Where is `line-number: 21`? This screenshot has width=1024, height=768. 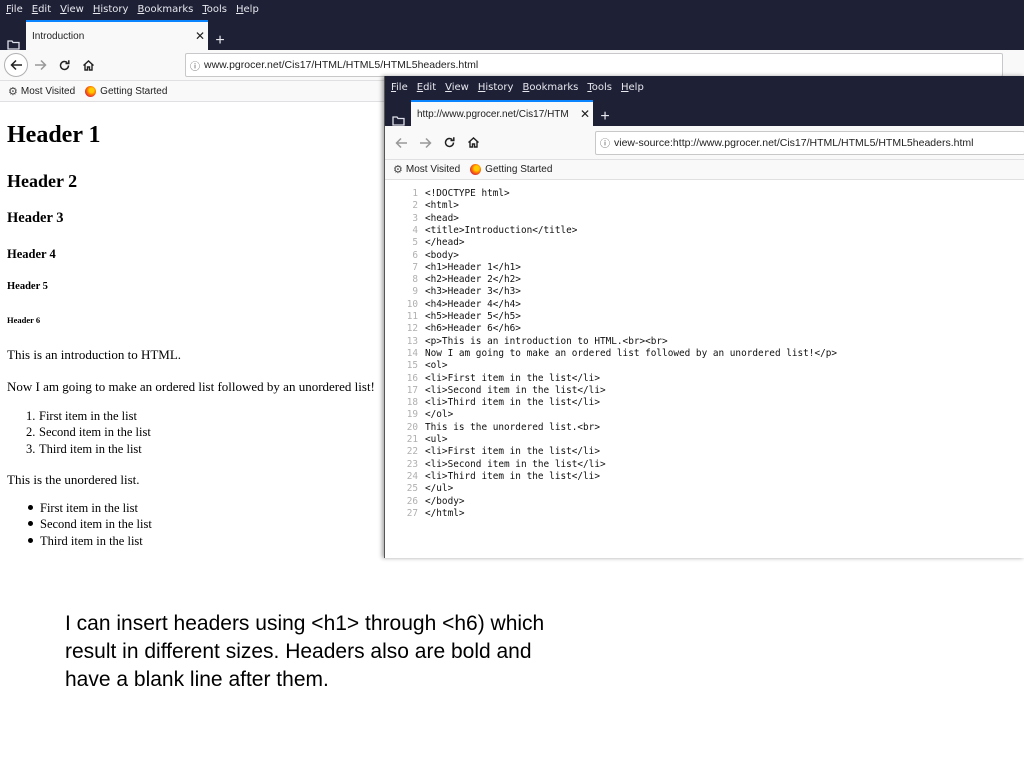 line-number: 21 is located at coordinates (412, 439).